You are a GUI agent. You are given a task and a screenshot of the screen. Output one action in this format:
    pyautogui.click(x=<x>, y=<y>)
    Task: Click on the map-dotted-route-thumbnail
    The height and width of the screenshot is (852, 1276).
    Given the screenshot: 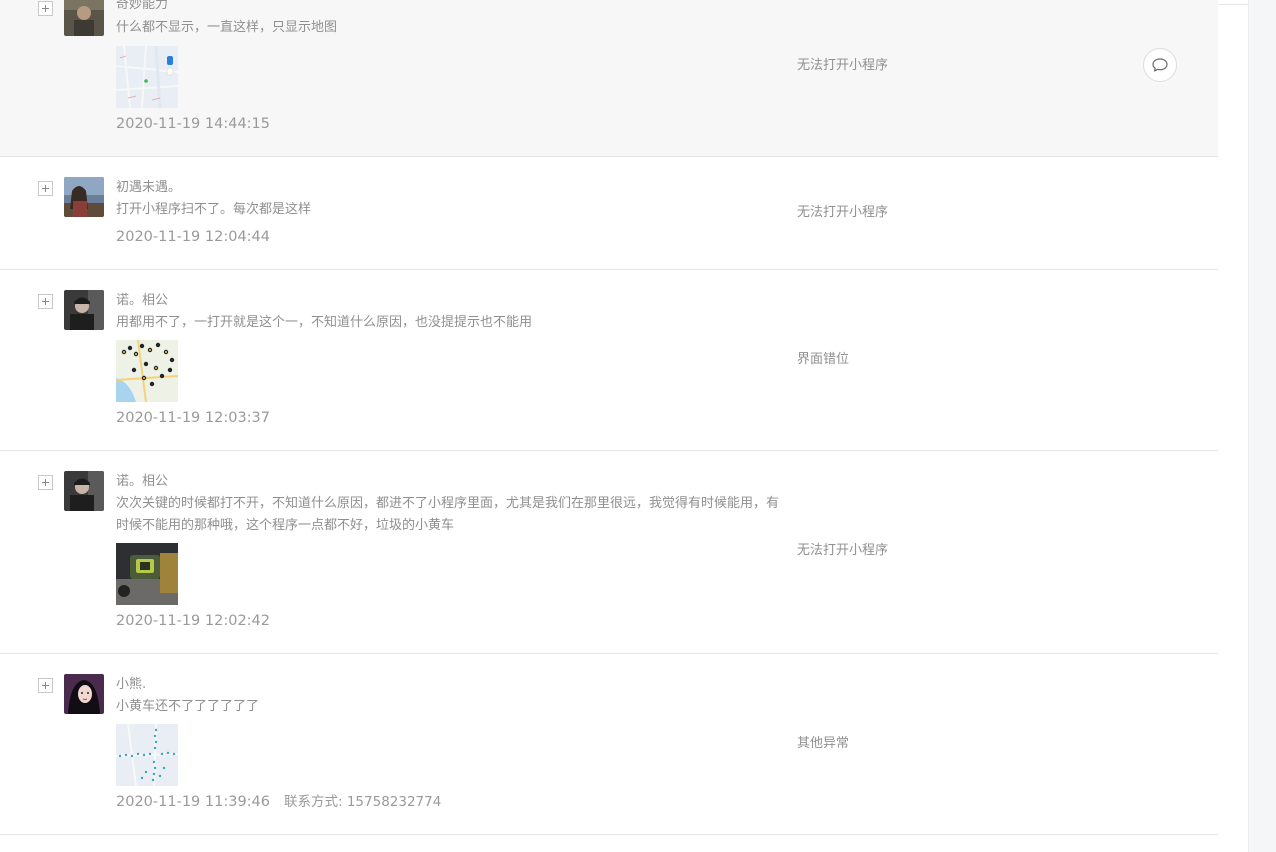 What is the action you would take?
    pyautogui.click(x=147, y=755)
    